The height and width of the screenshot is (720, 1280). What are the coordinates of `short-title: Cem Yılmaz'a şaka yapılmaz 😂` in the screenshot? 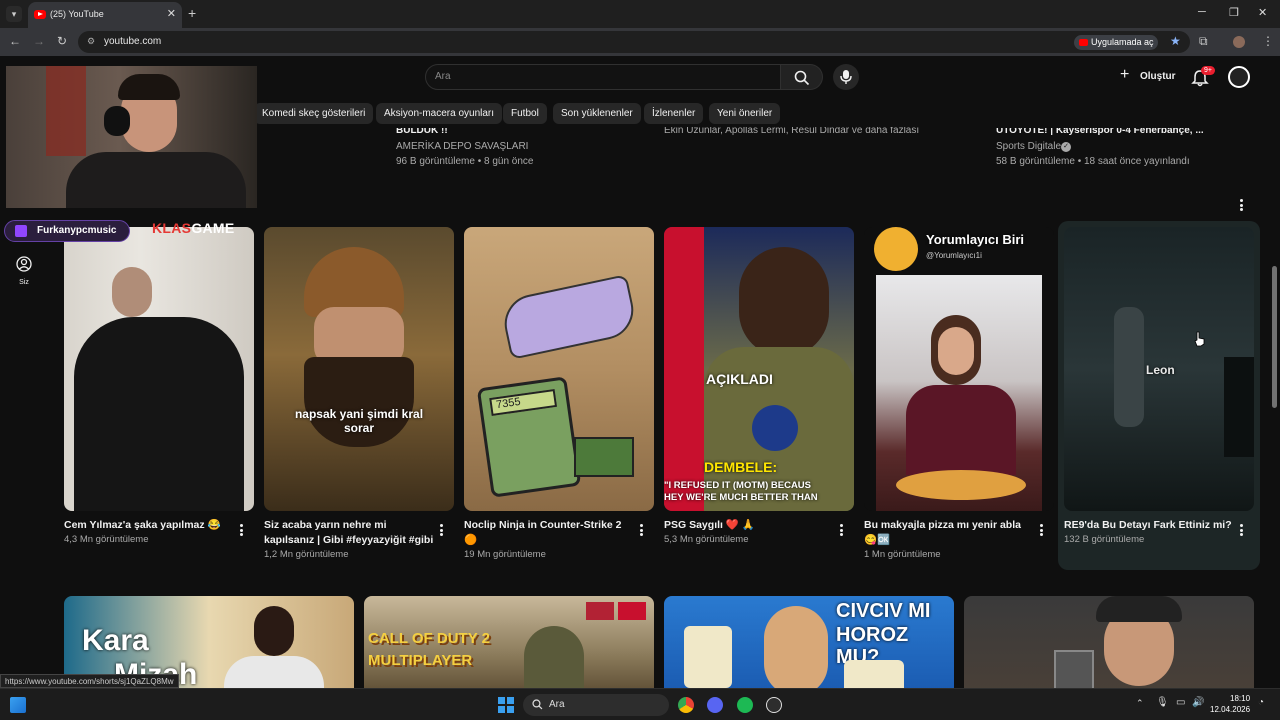 It's located at (142, 525).